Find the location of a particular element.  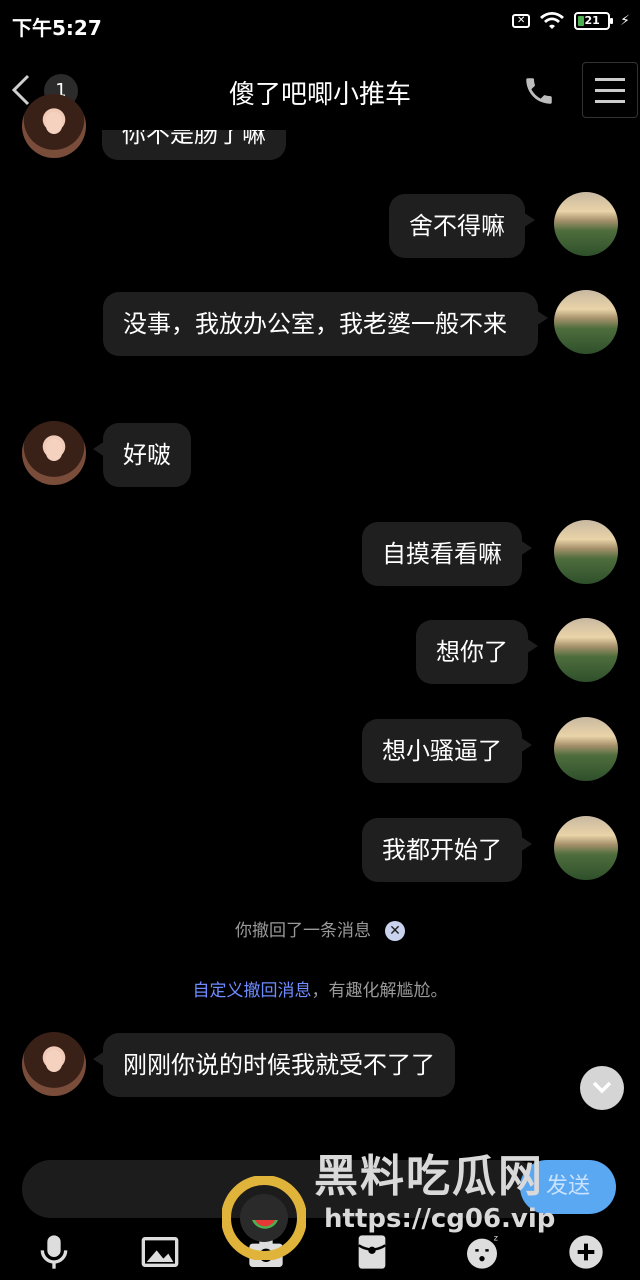

microphone-icon is located at coordinates (54, 1252).